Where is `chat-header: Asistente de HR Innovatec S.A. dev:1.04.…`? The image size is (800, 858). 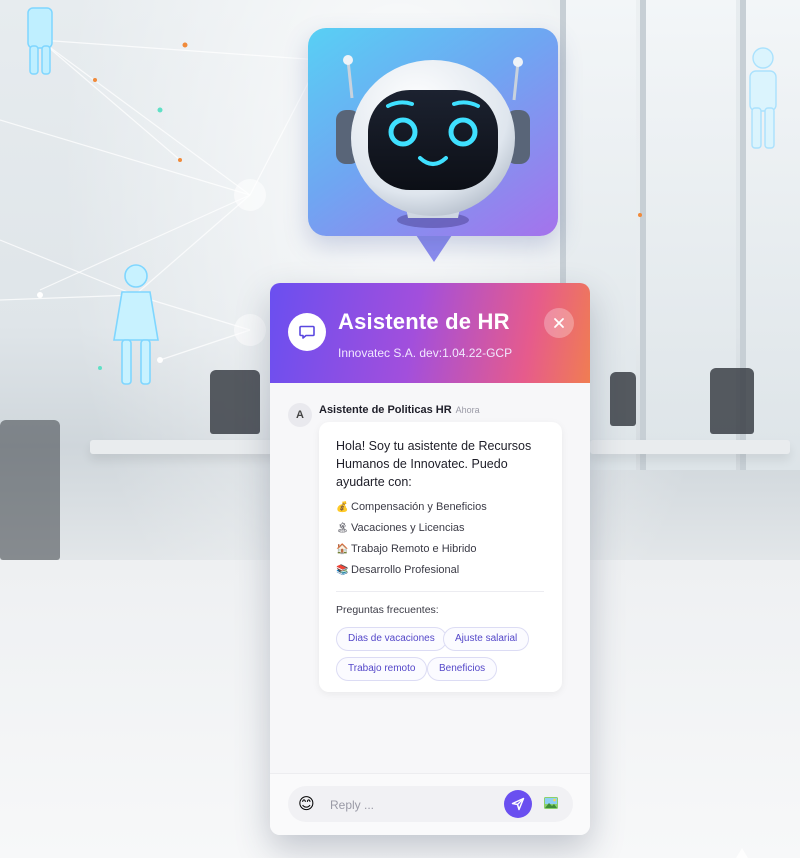
chat-header: Asistente de HR Innovatec S.A. dev:1.04.… is located at coordinates (430, 333).